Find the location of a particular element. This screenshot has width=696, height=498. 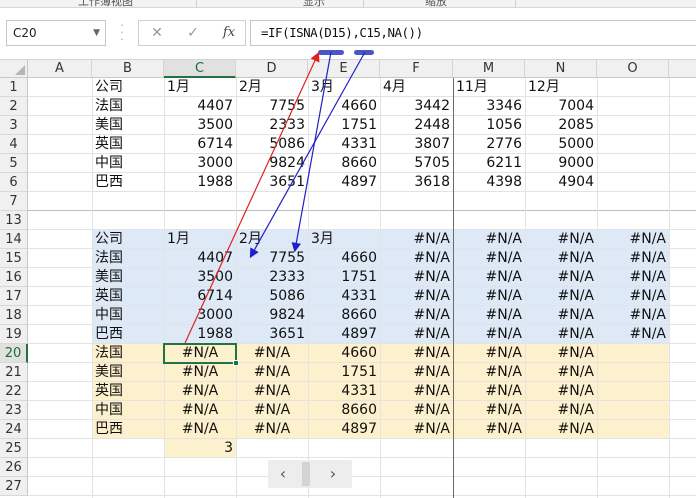

table-cell: 8660 is located at coordinates (344, 410).